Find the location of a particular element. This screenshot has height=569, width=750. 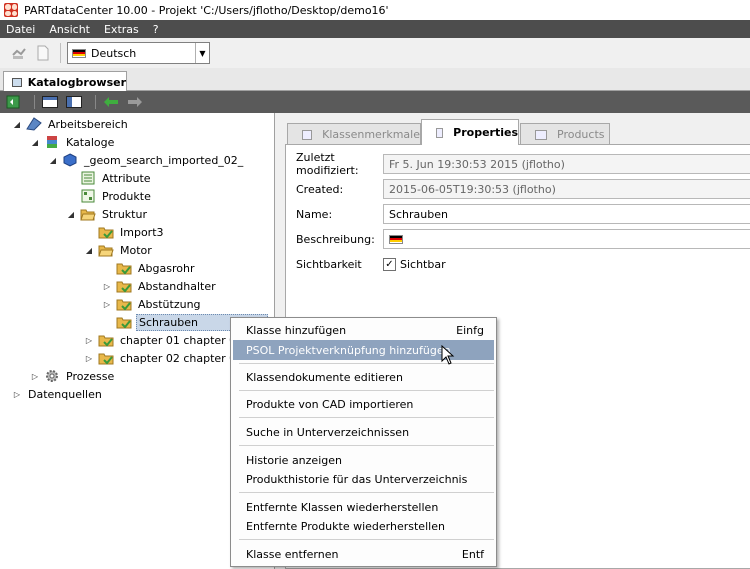

language-select: Deutsch ▼ is located at coordinates (138, 53).